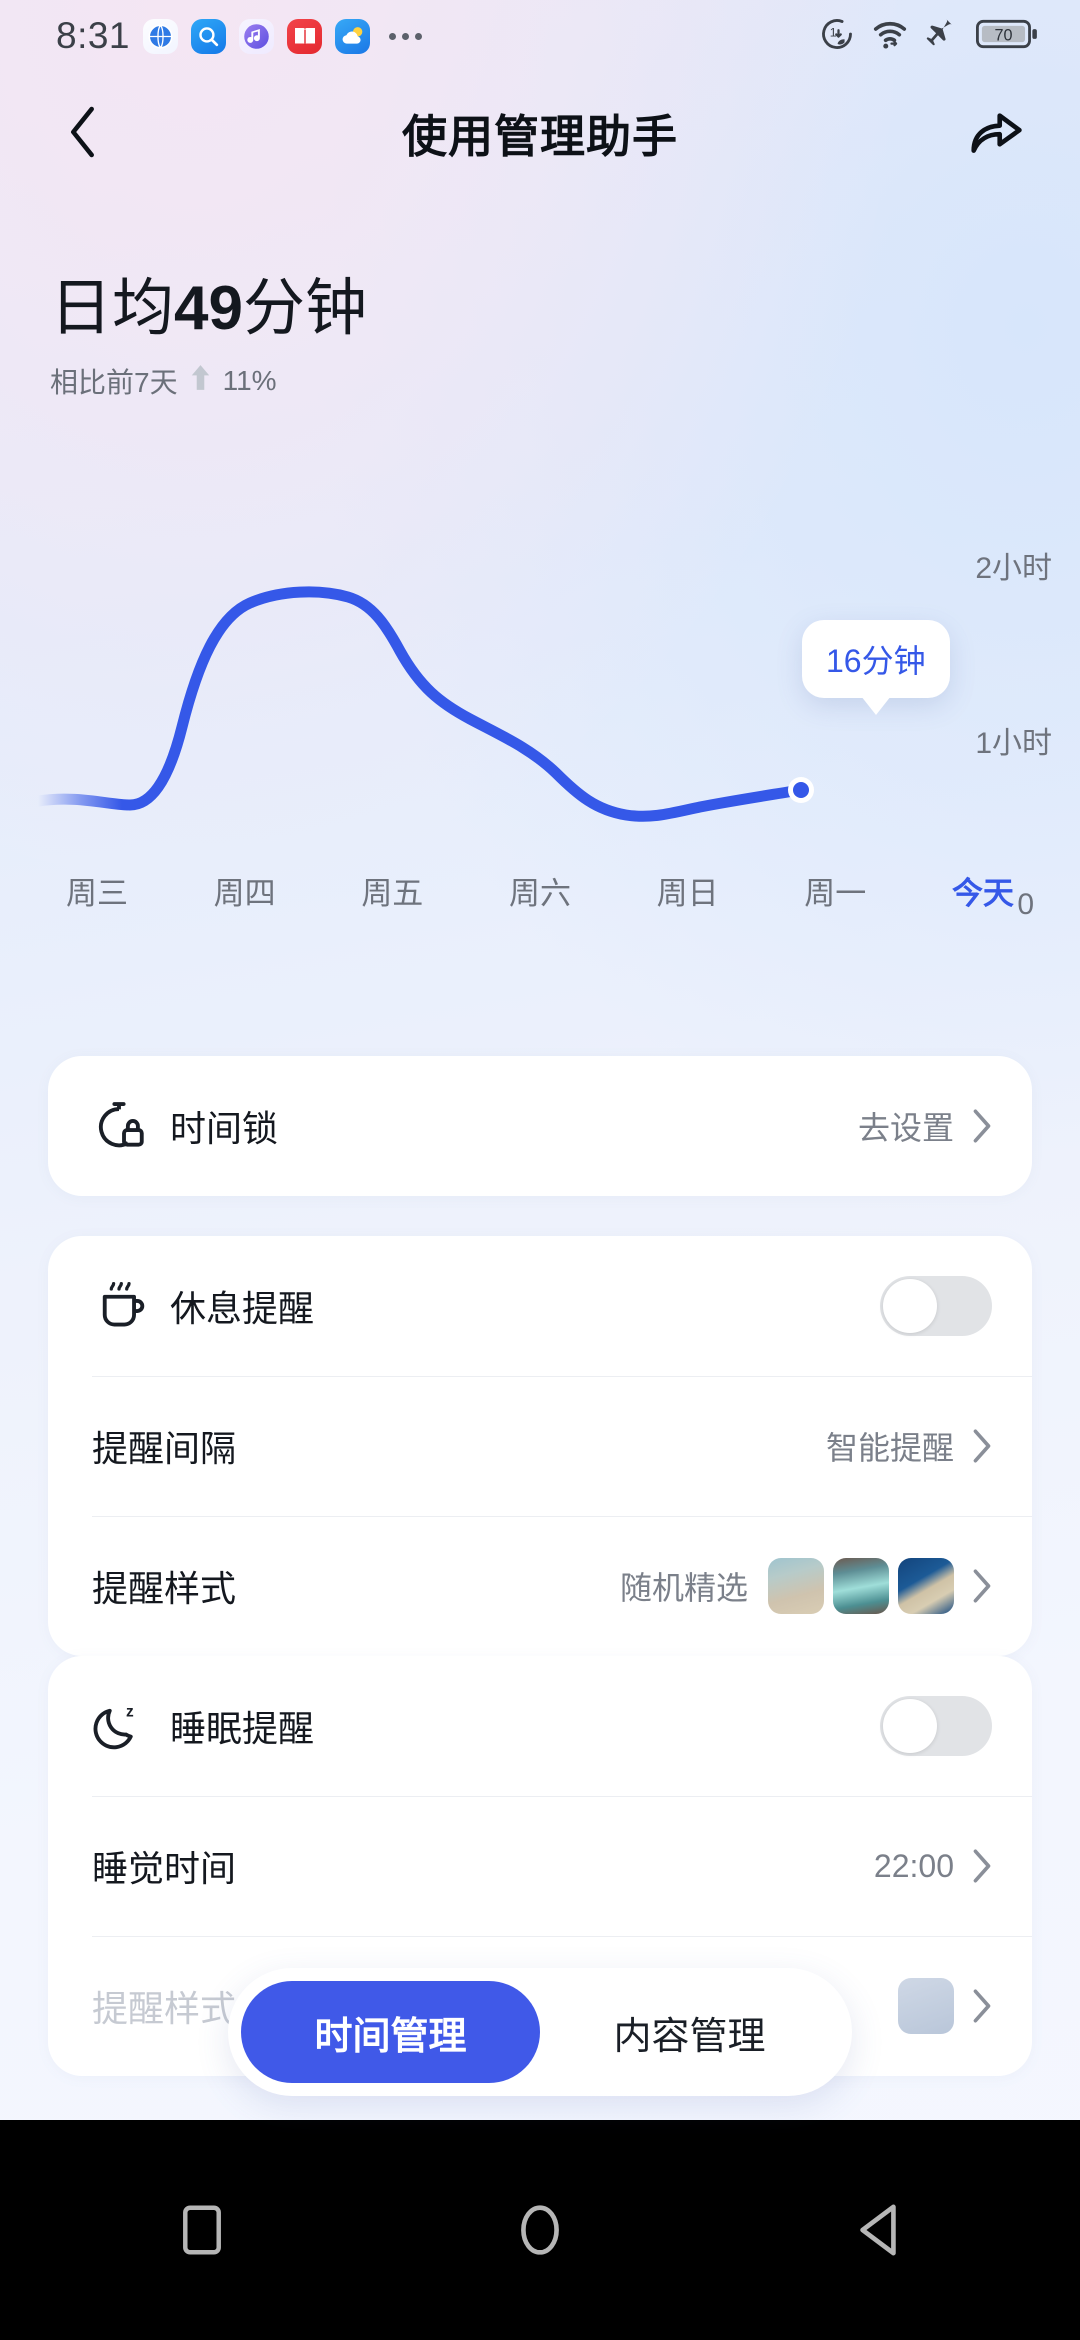 The height and width of the screenshot is (2340, 1080). I want to click on coast-thumb, so click(926, 1586).